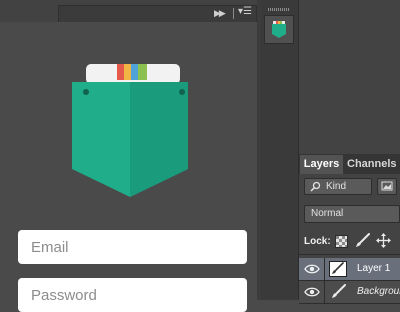  Describe the element at coordinates (338, 269) in the screenshot. I see `layer-thumbnail` at that location.